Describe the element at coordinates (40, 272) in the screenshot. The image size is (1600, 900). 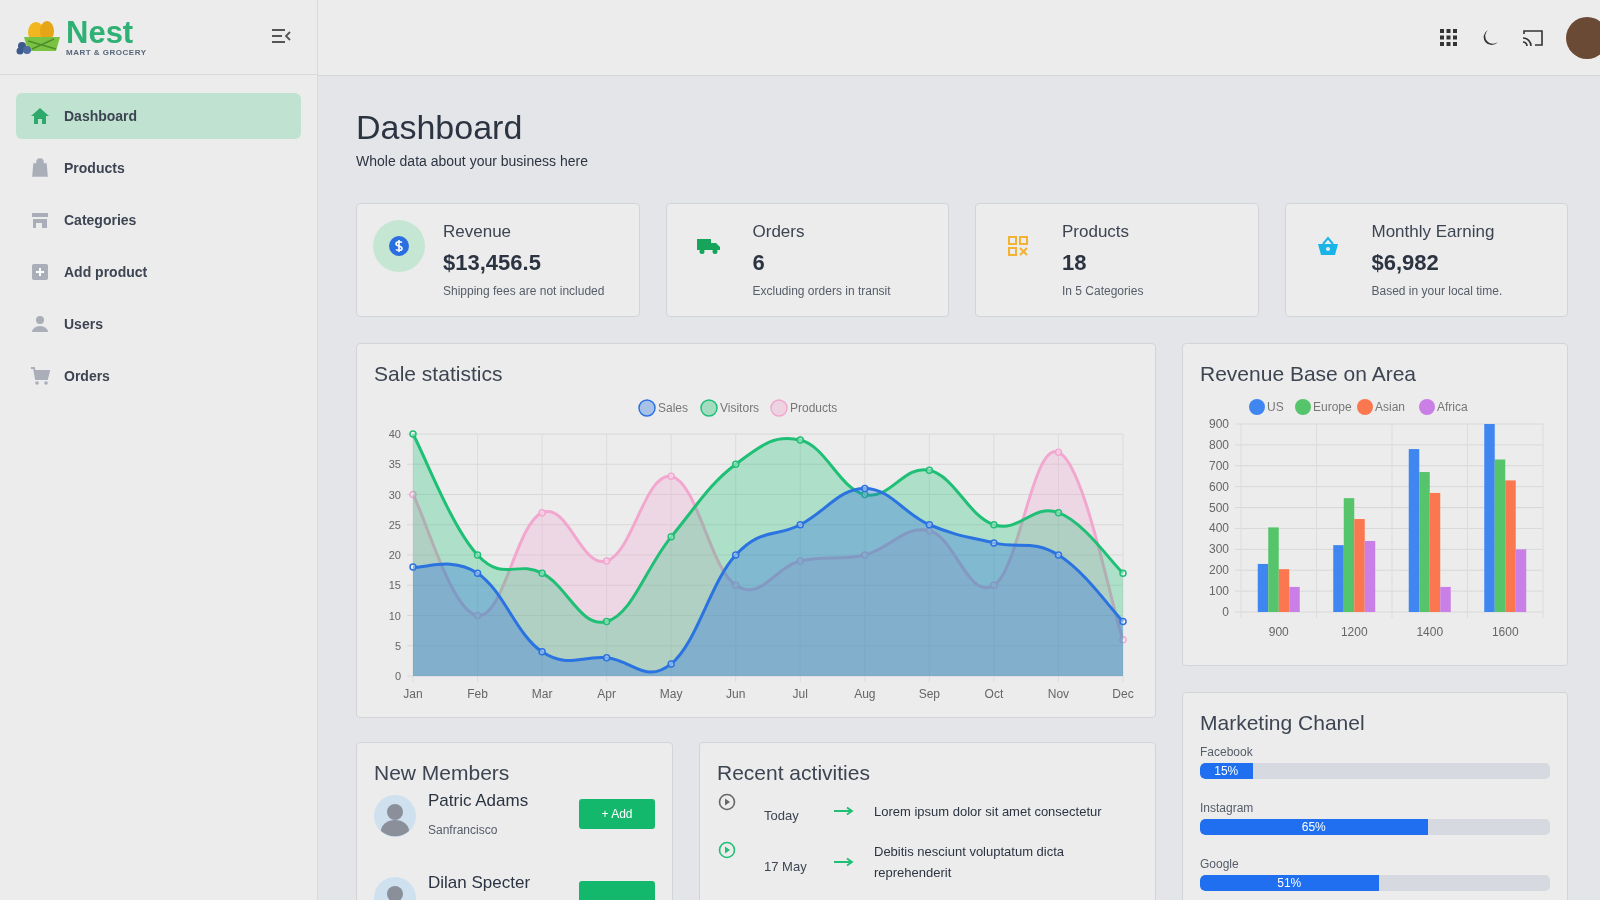
I see `plus-square-icon` at that location.